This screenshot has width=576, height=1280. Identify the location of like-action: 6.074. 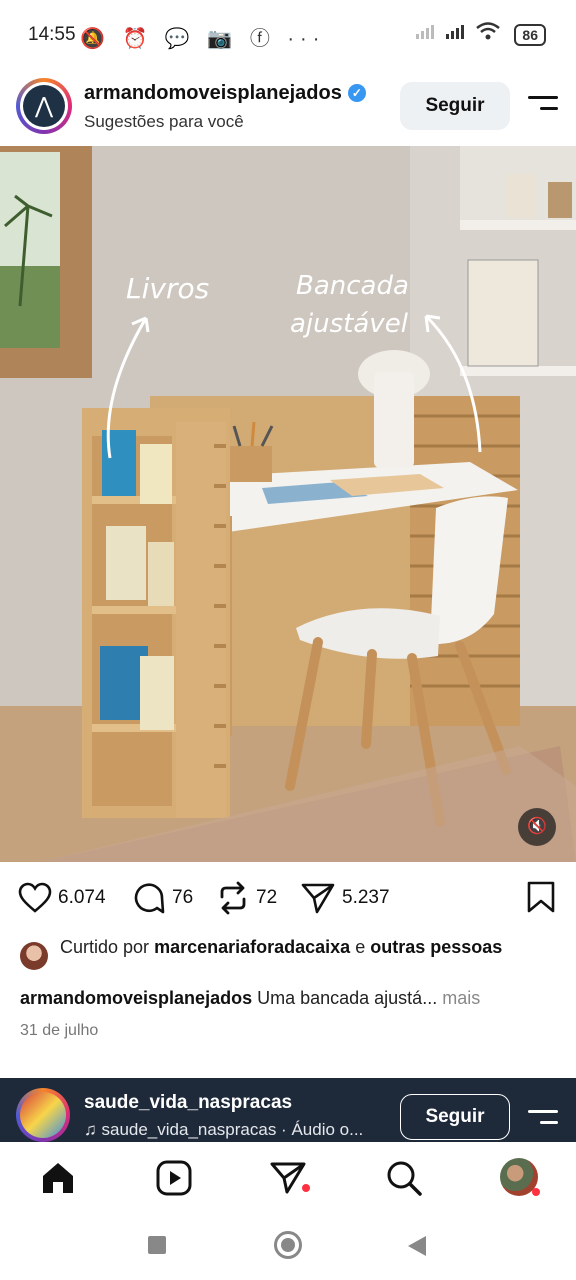
(62, 898).